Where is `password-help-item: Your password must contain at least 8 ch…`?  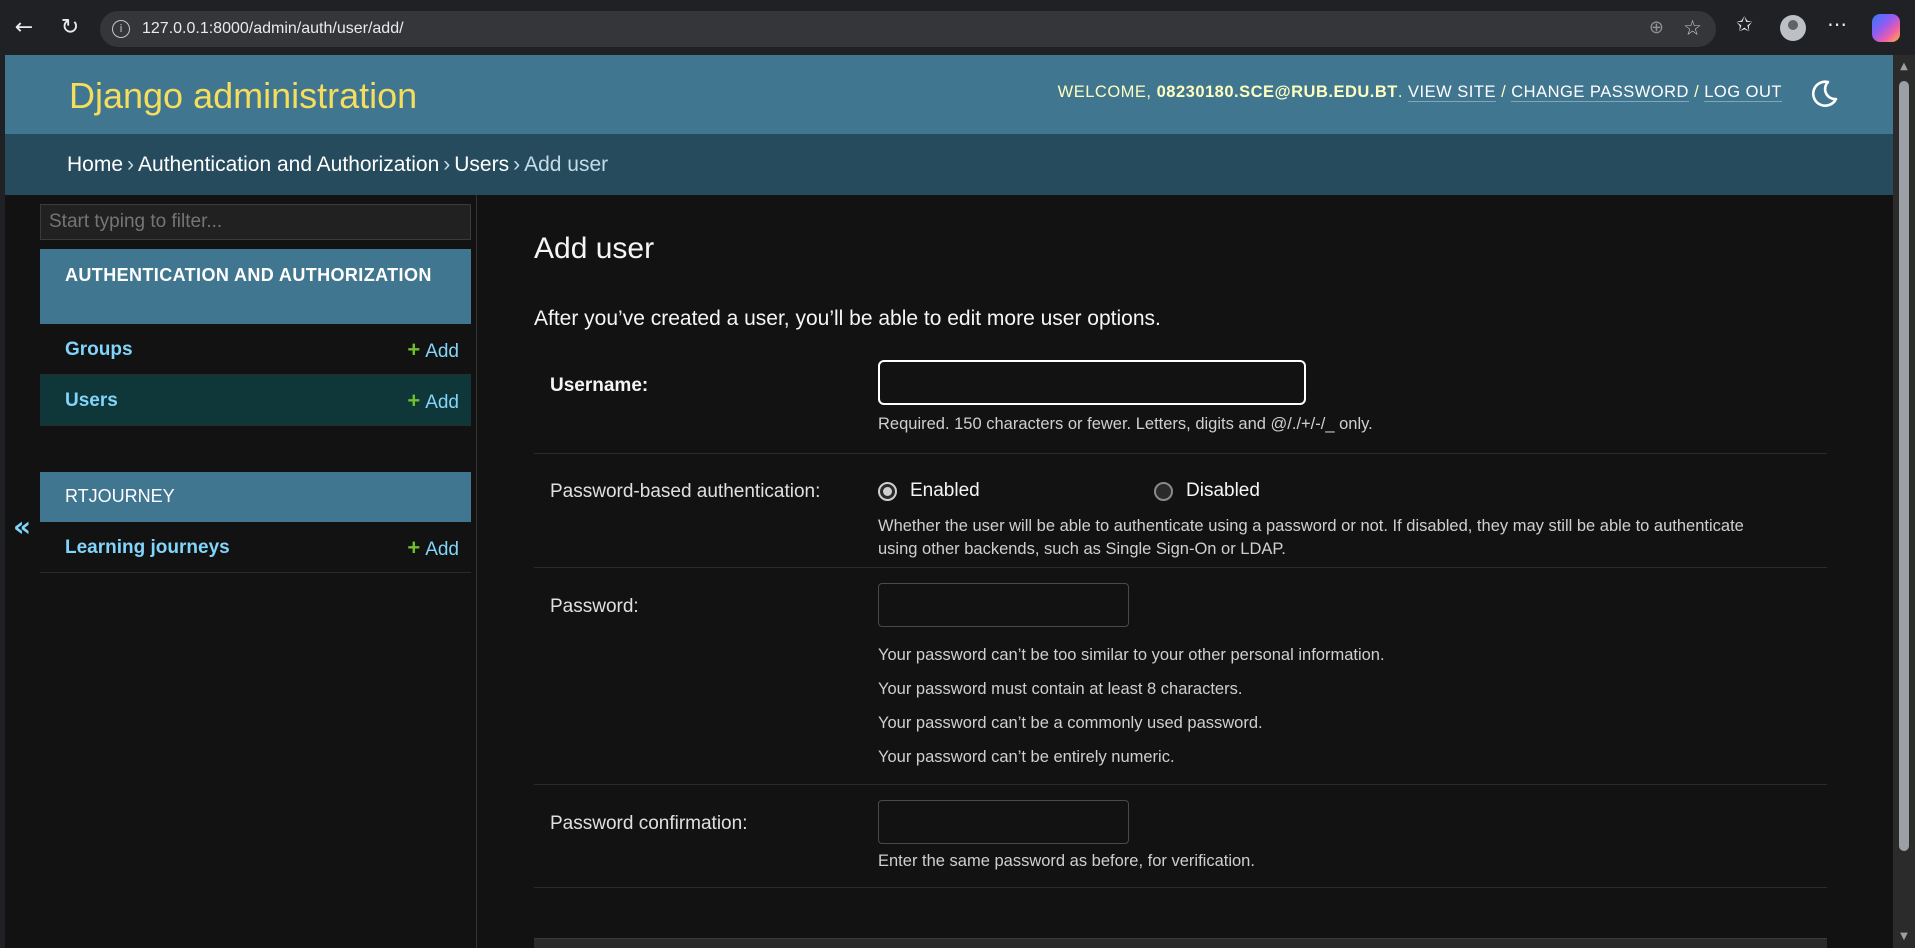
password-help-item: Your password must contain at least 8 ch… is located at coordinates (1060, 689).